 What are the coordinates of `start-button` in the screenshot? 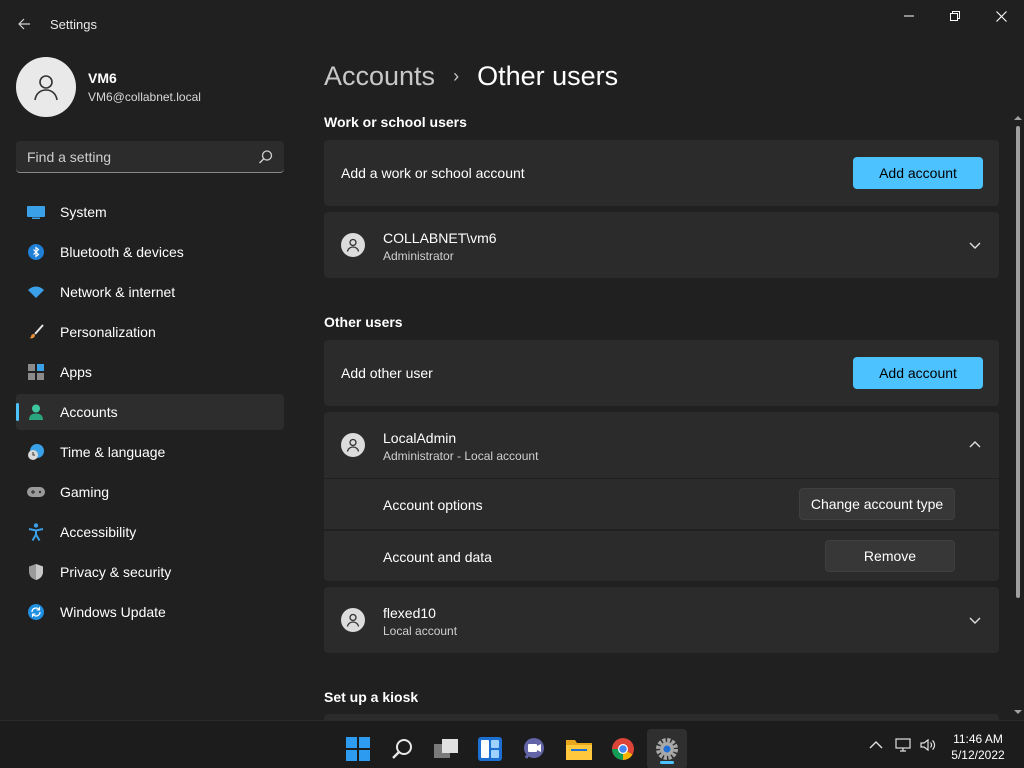 It's located at (358, 748).